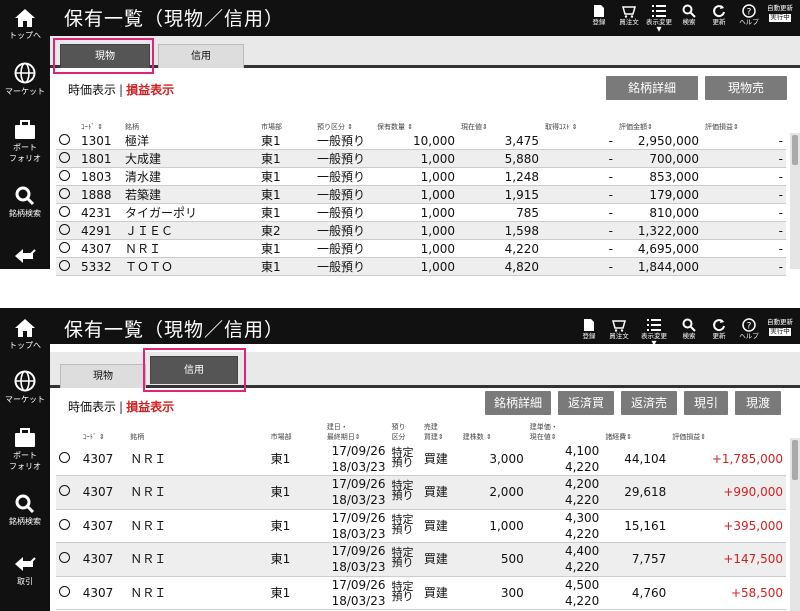  Describe the element at coordinates (565, 432) in the screenshot. I see `header-cell: 建単価・ 現在値⇕` at that location.